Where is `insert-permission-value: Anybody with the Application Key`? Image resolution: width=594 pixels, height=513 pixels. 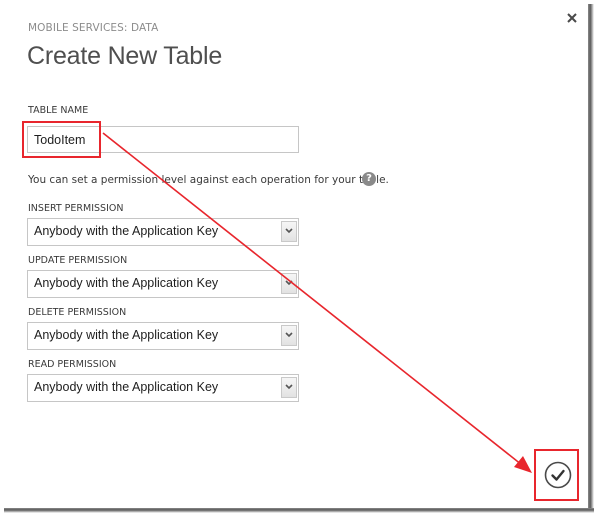
insert-permission-value: Anybody with the Application Key is located at coordinates (126, 231).